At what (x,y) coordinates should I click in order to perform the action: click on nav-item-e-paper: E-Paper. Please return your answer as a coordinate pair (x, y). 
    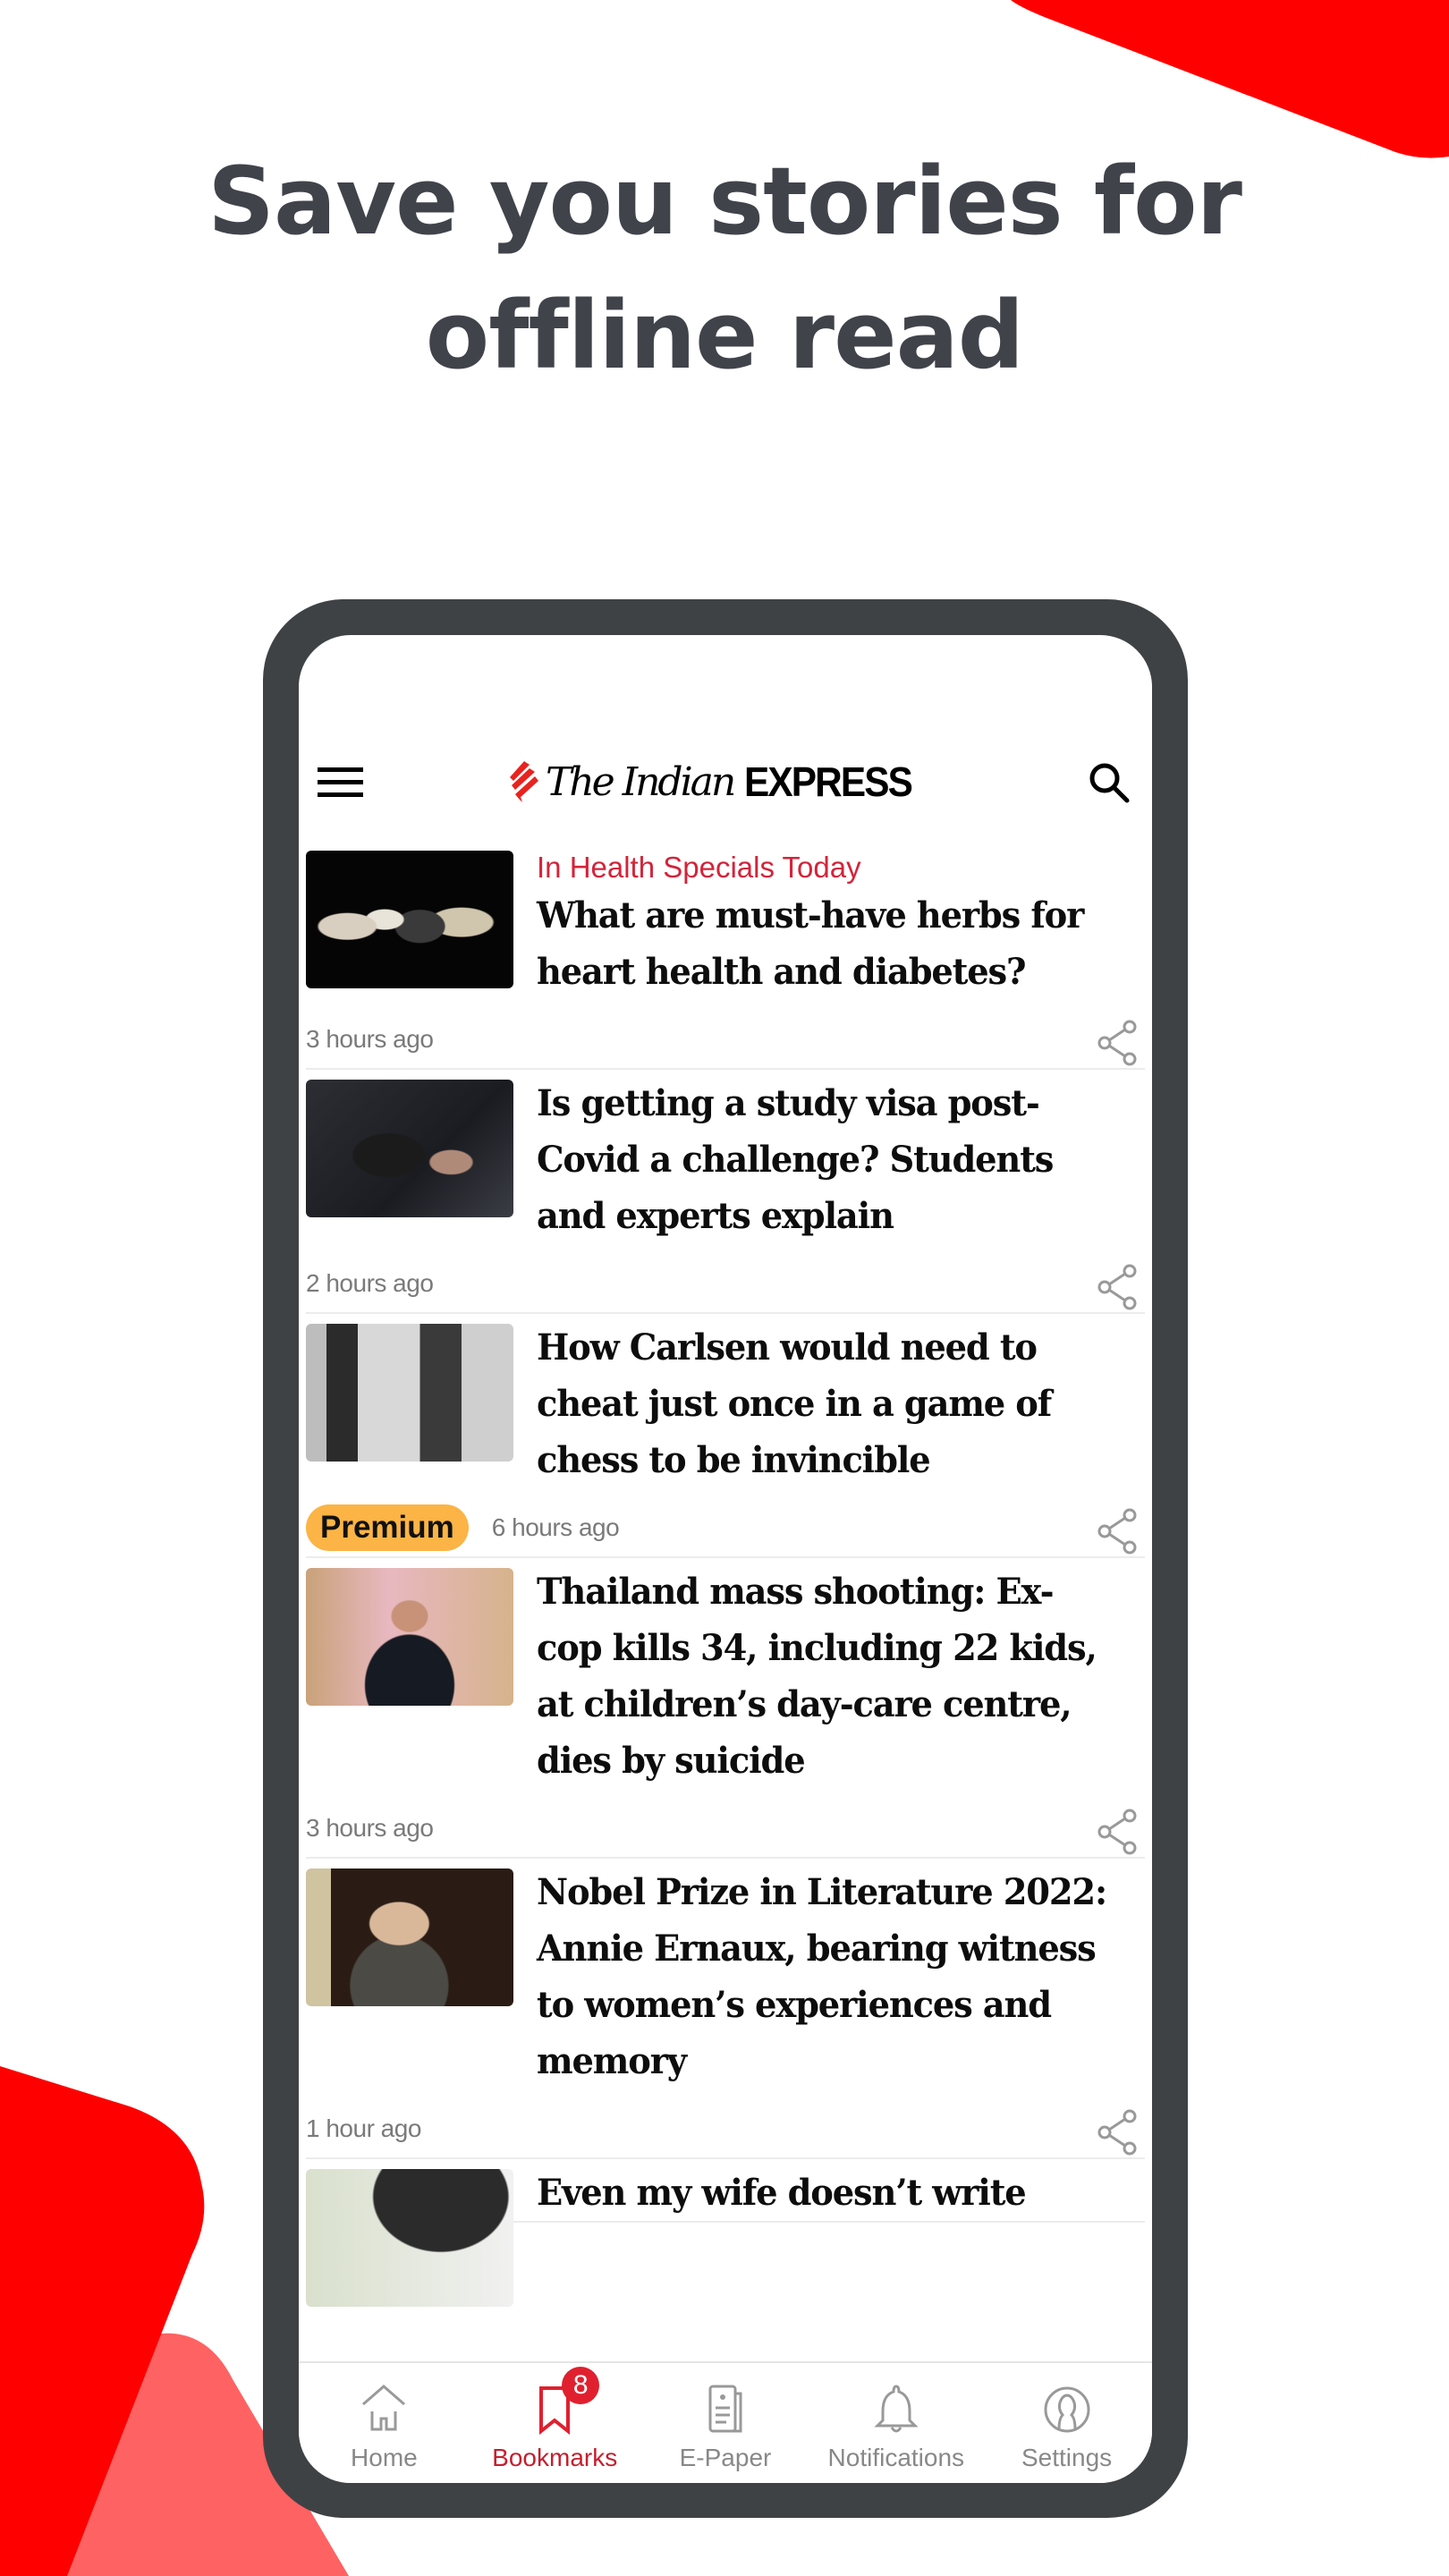
    Looking at the image, I should click on (725, 2423).